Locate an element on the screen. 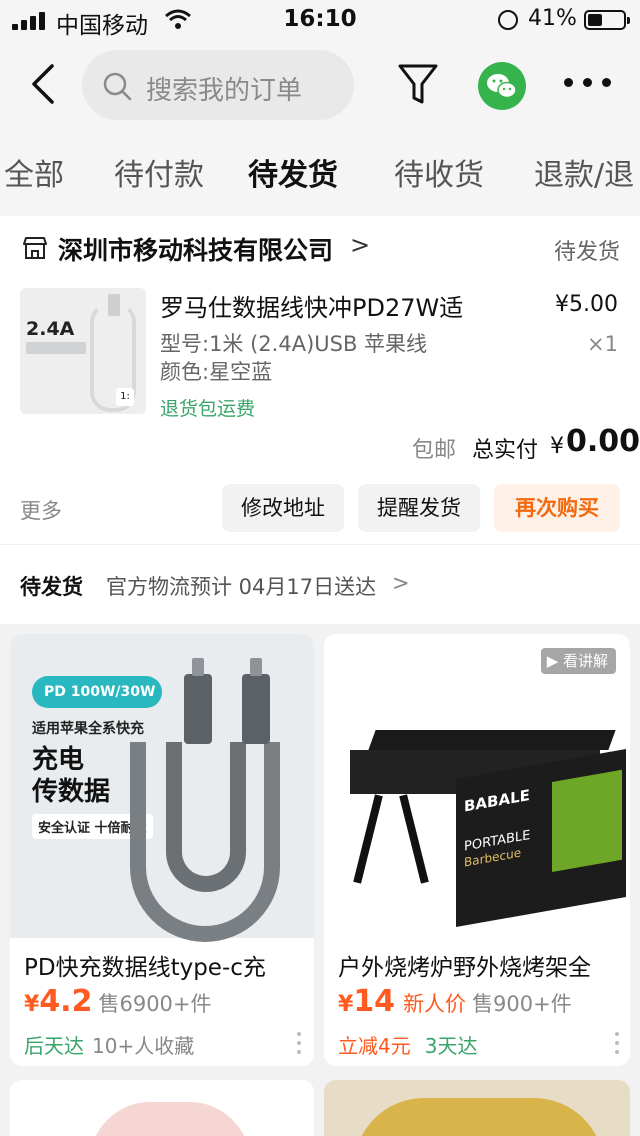 Image resolution: width=640 pixels, height=1136 pixels. free-shipping-label: 包邮 is located at coordinates (434, 450).